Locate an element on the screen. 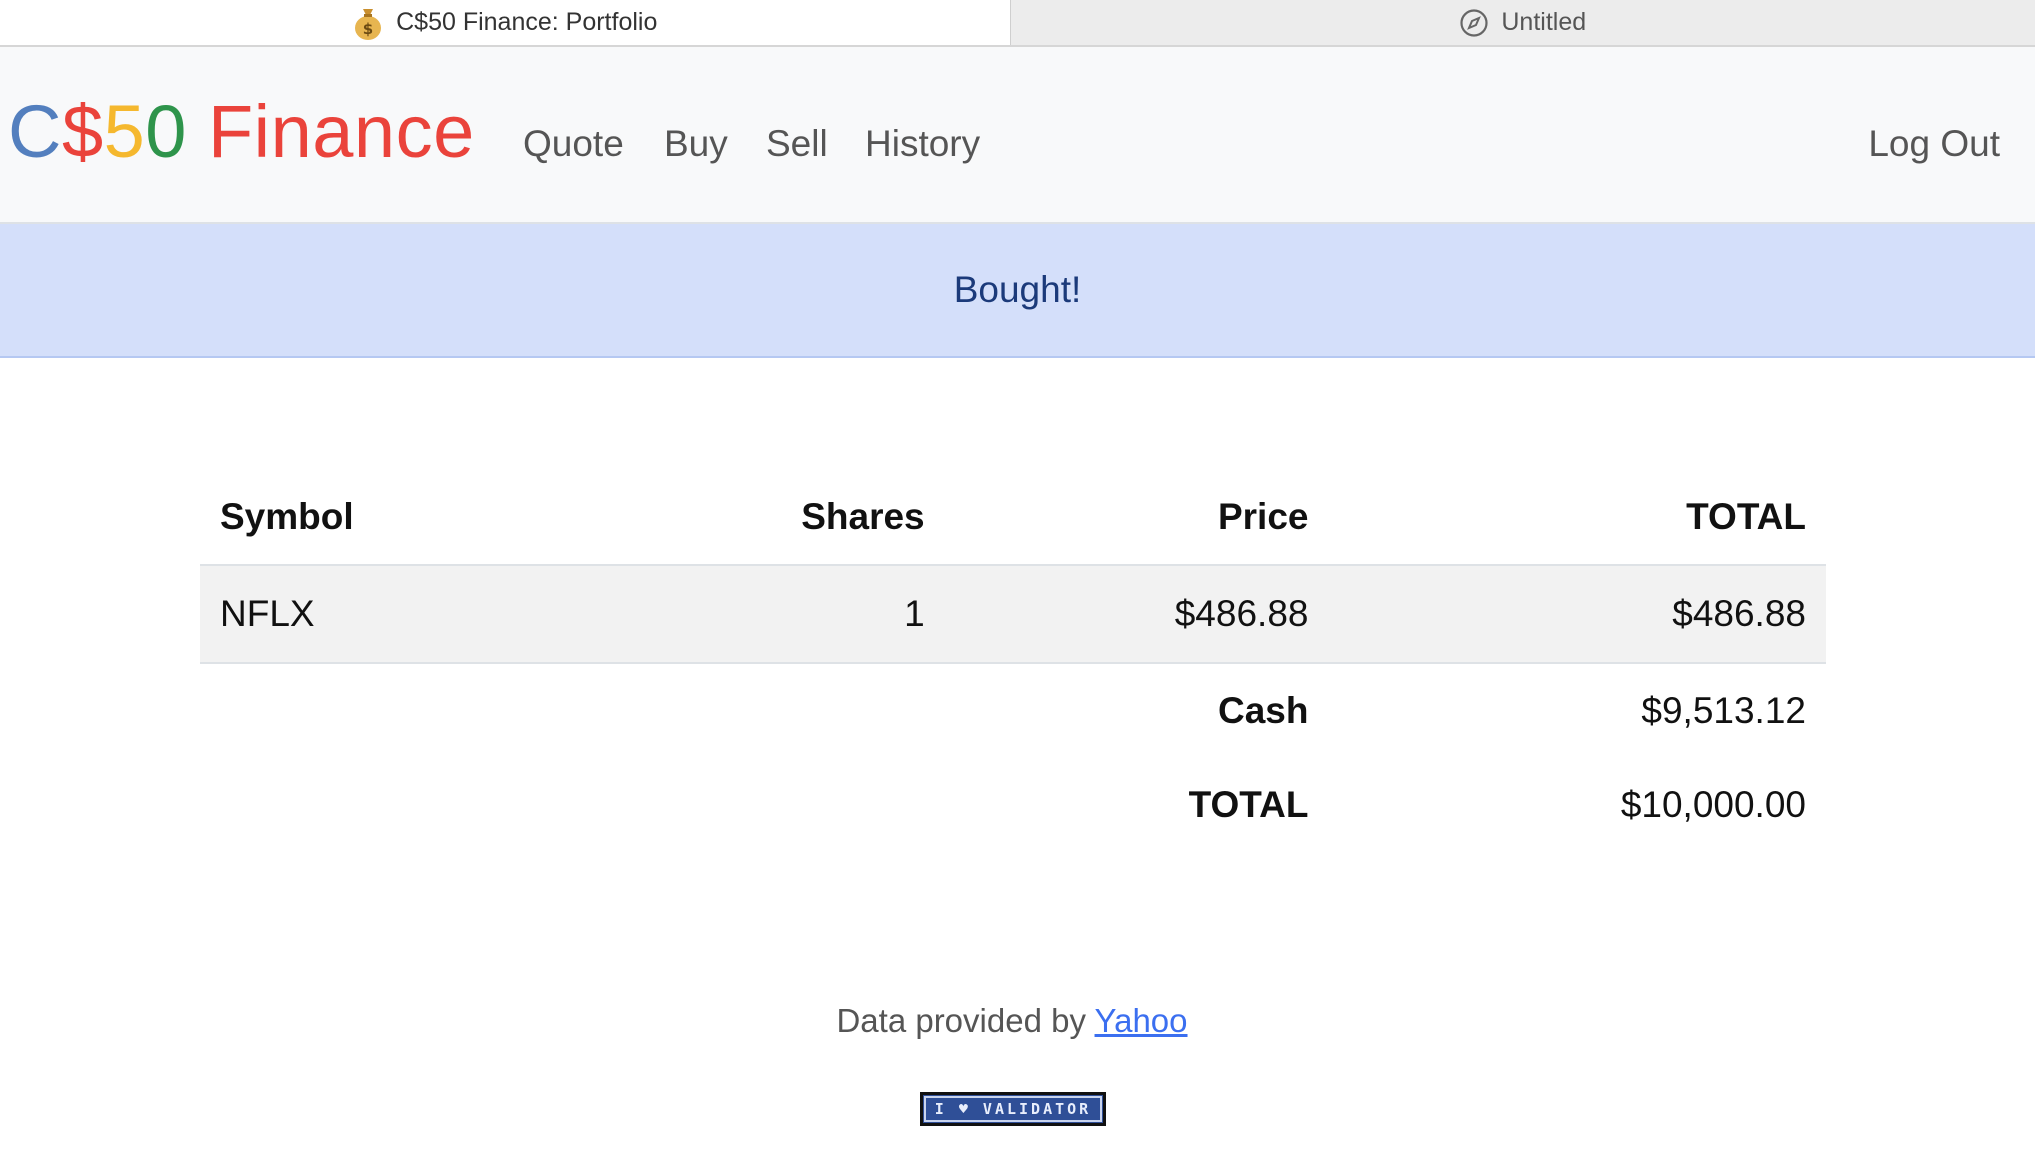  brand-part: 5 is located at coordinates (124, 131).